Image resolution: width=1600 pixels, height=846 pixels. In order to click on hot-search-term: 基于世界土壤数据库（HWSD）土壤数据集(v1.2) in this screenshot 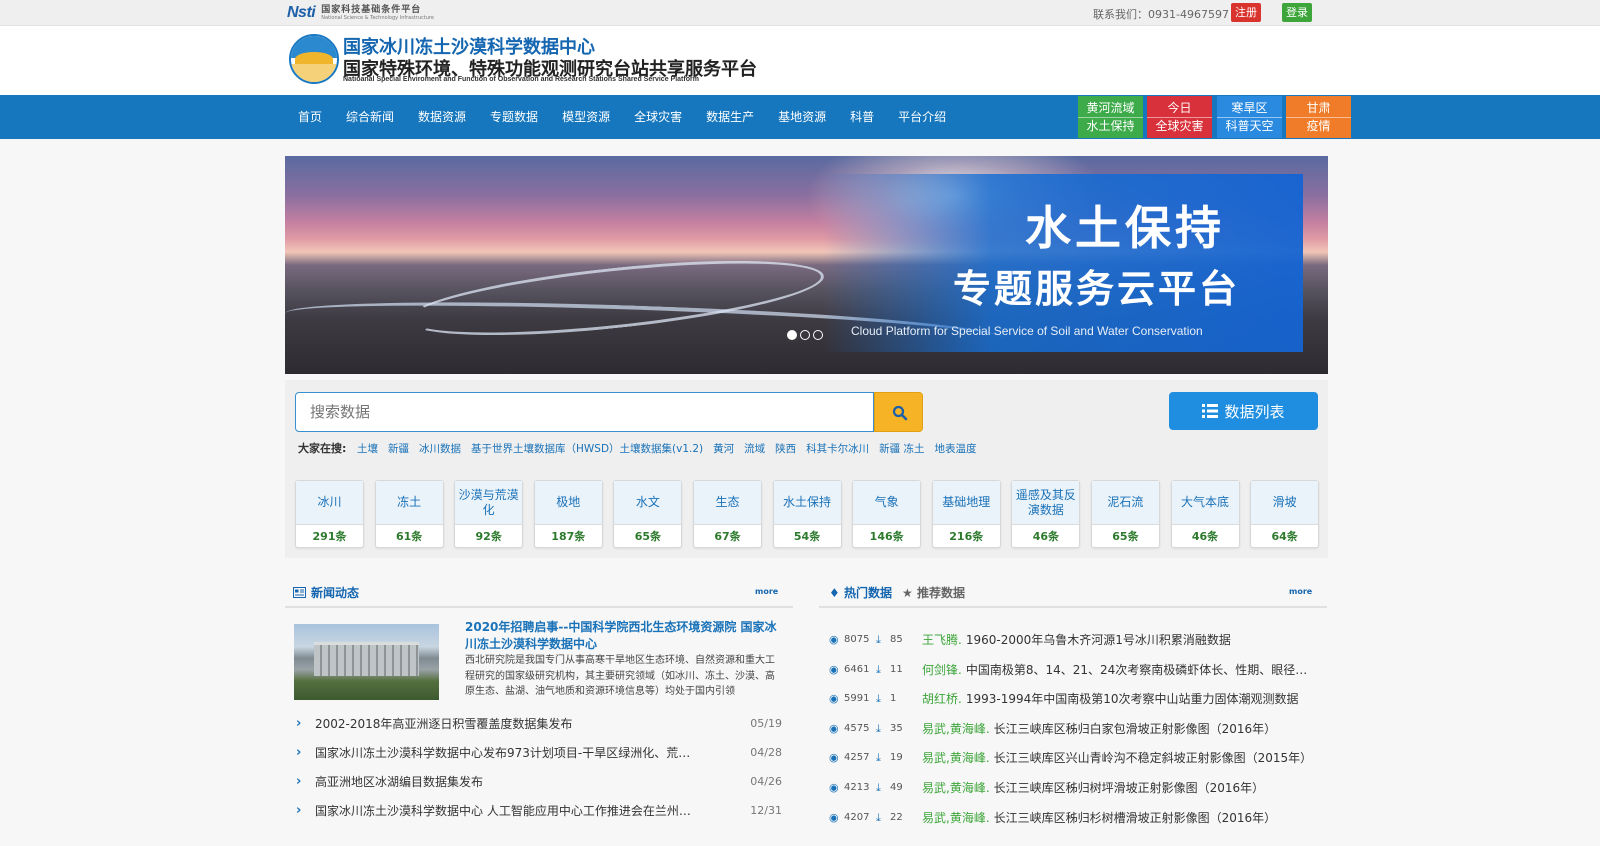, I will do `click(587, 448)`.